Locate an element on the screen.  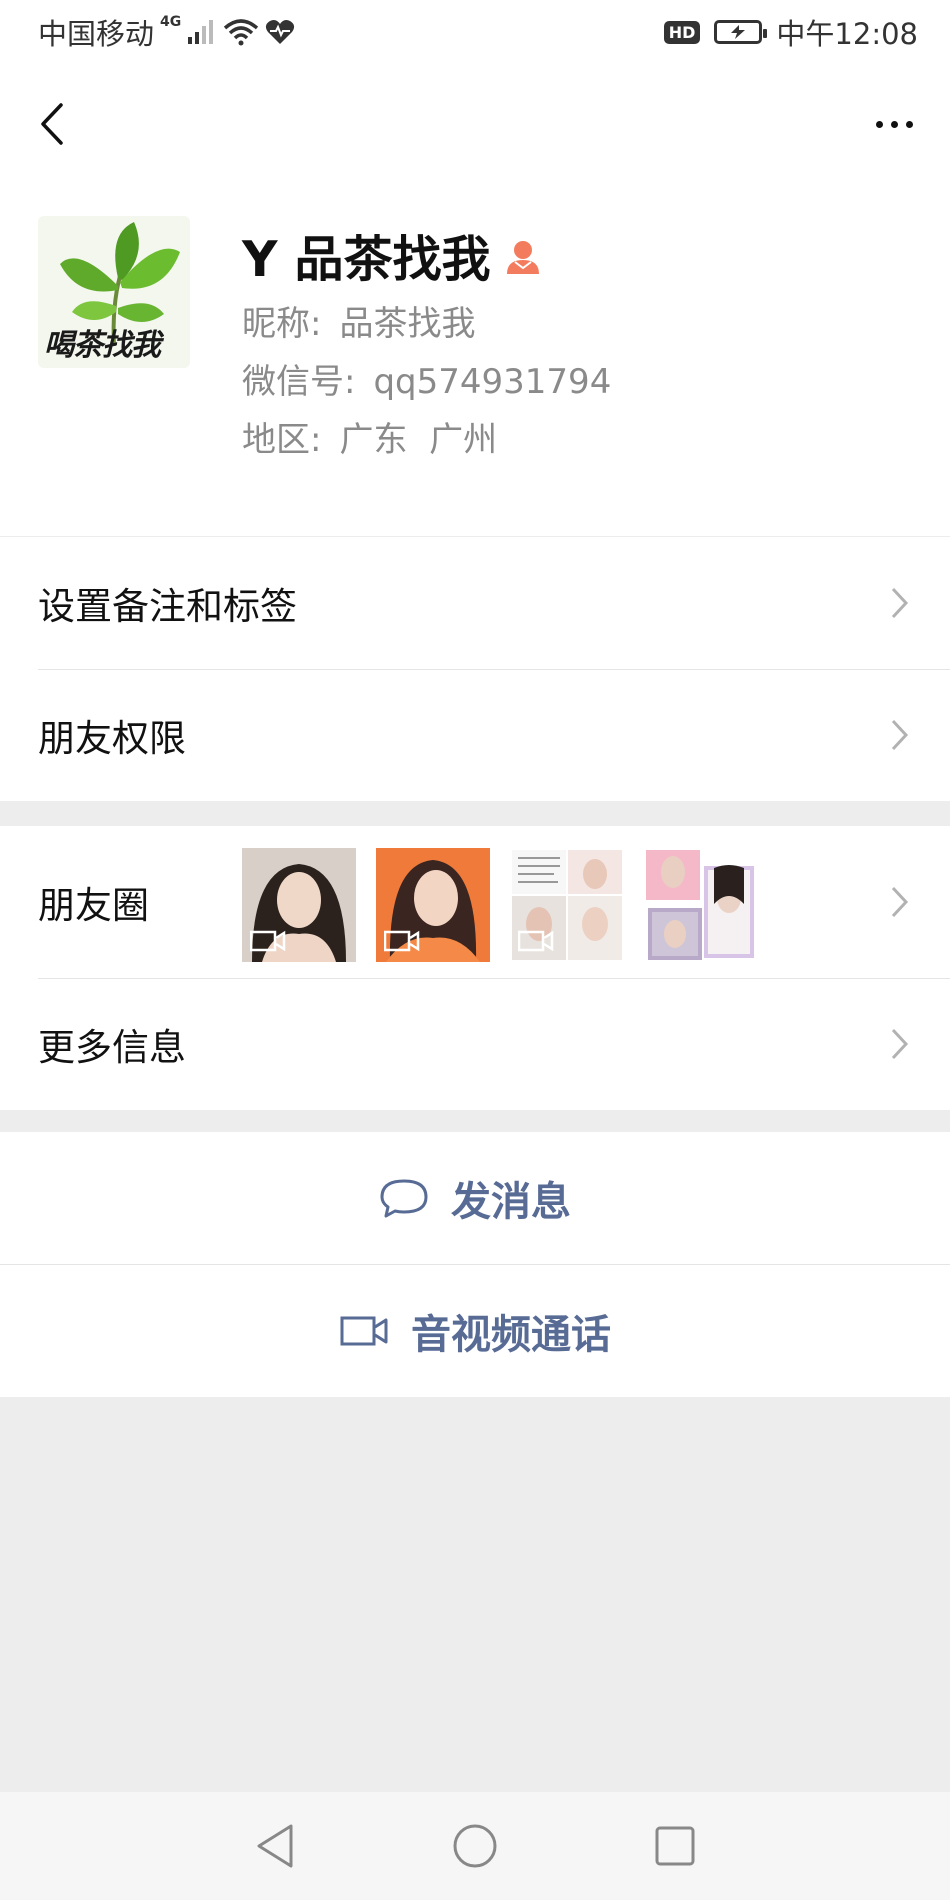
top-nav is located at coordinates (475, 122).